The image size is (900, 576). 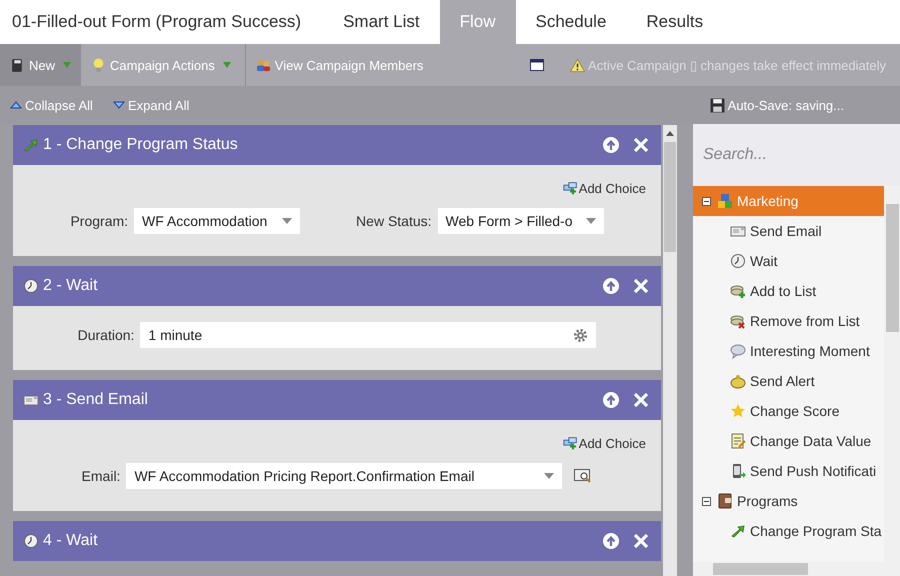 What do you see at coordinates (337, 145) in the screenshot?
I see `step-header: 1 - Change Program Status` at bounding box center [337, 145].